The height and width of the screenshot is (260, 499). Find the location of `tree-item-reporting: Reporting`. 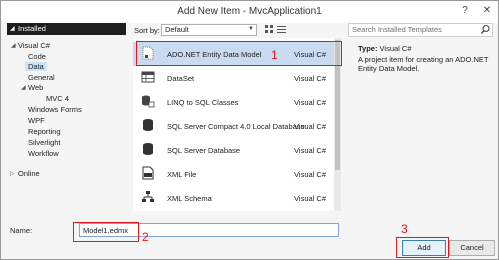

tree-item-reporting: Reporting is located at coordinates (44, 131).